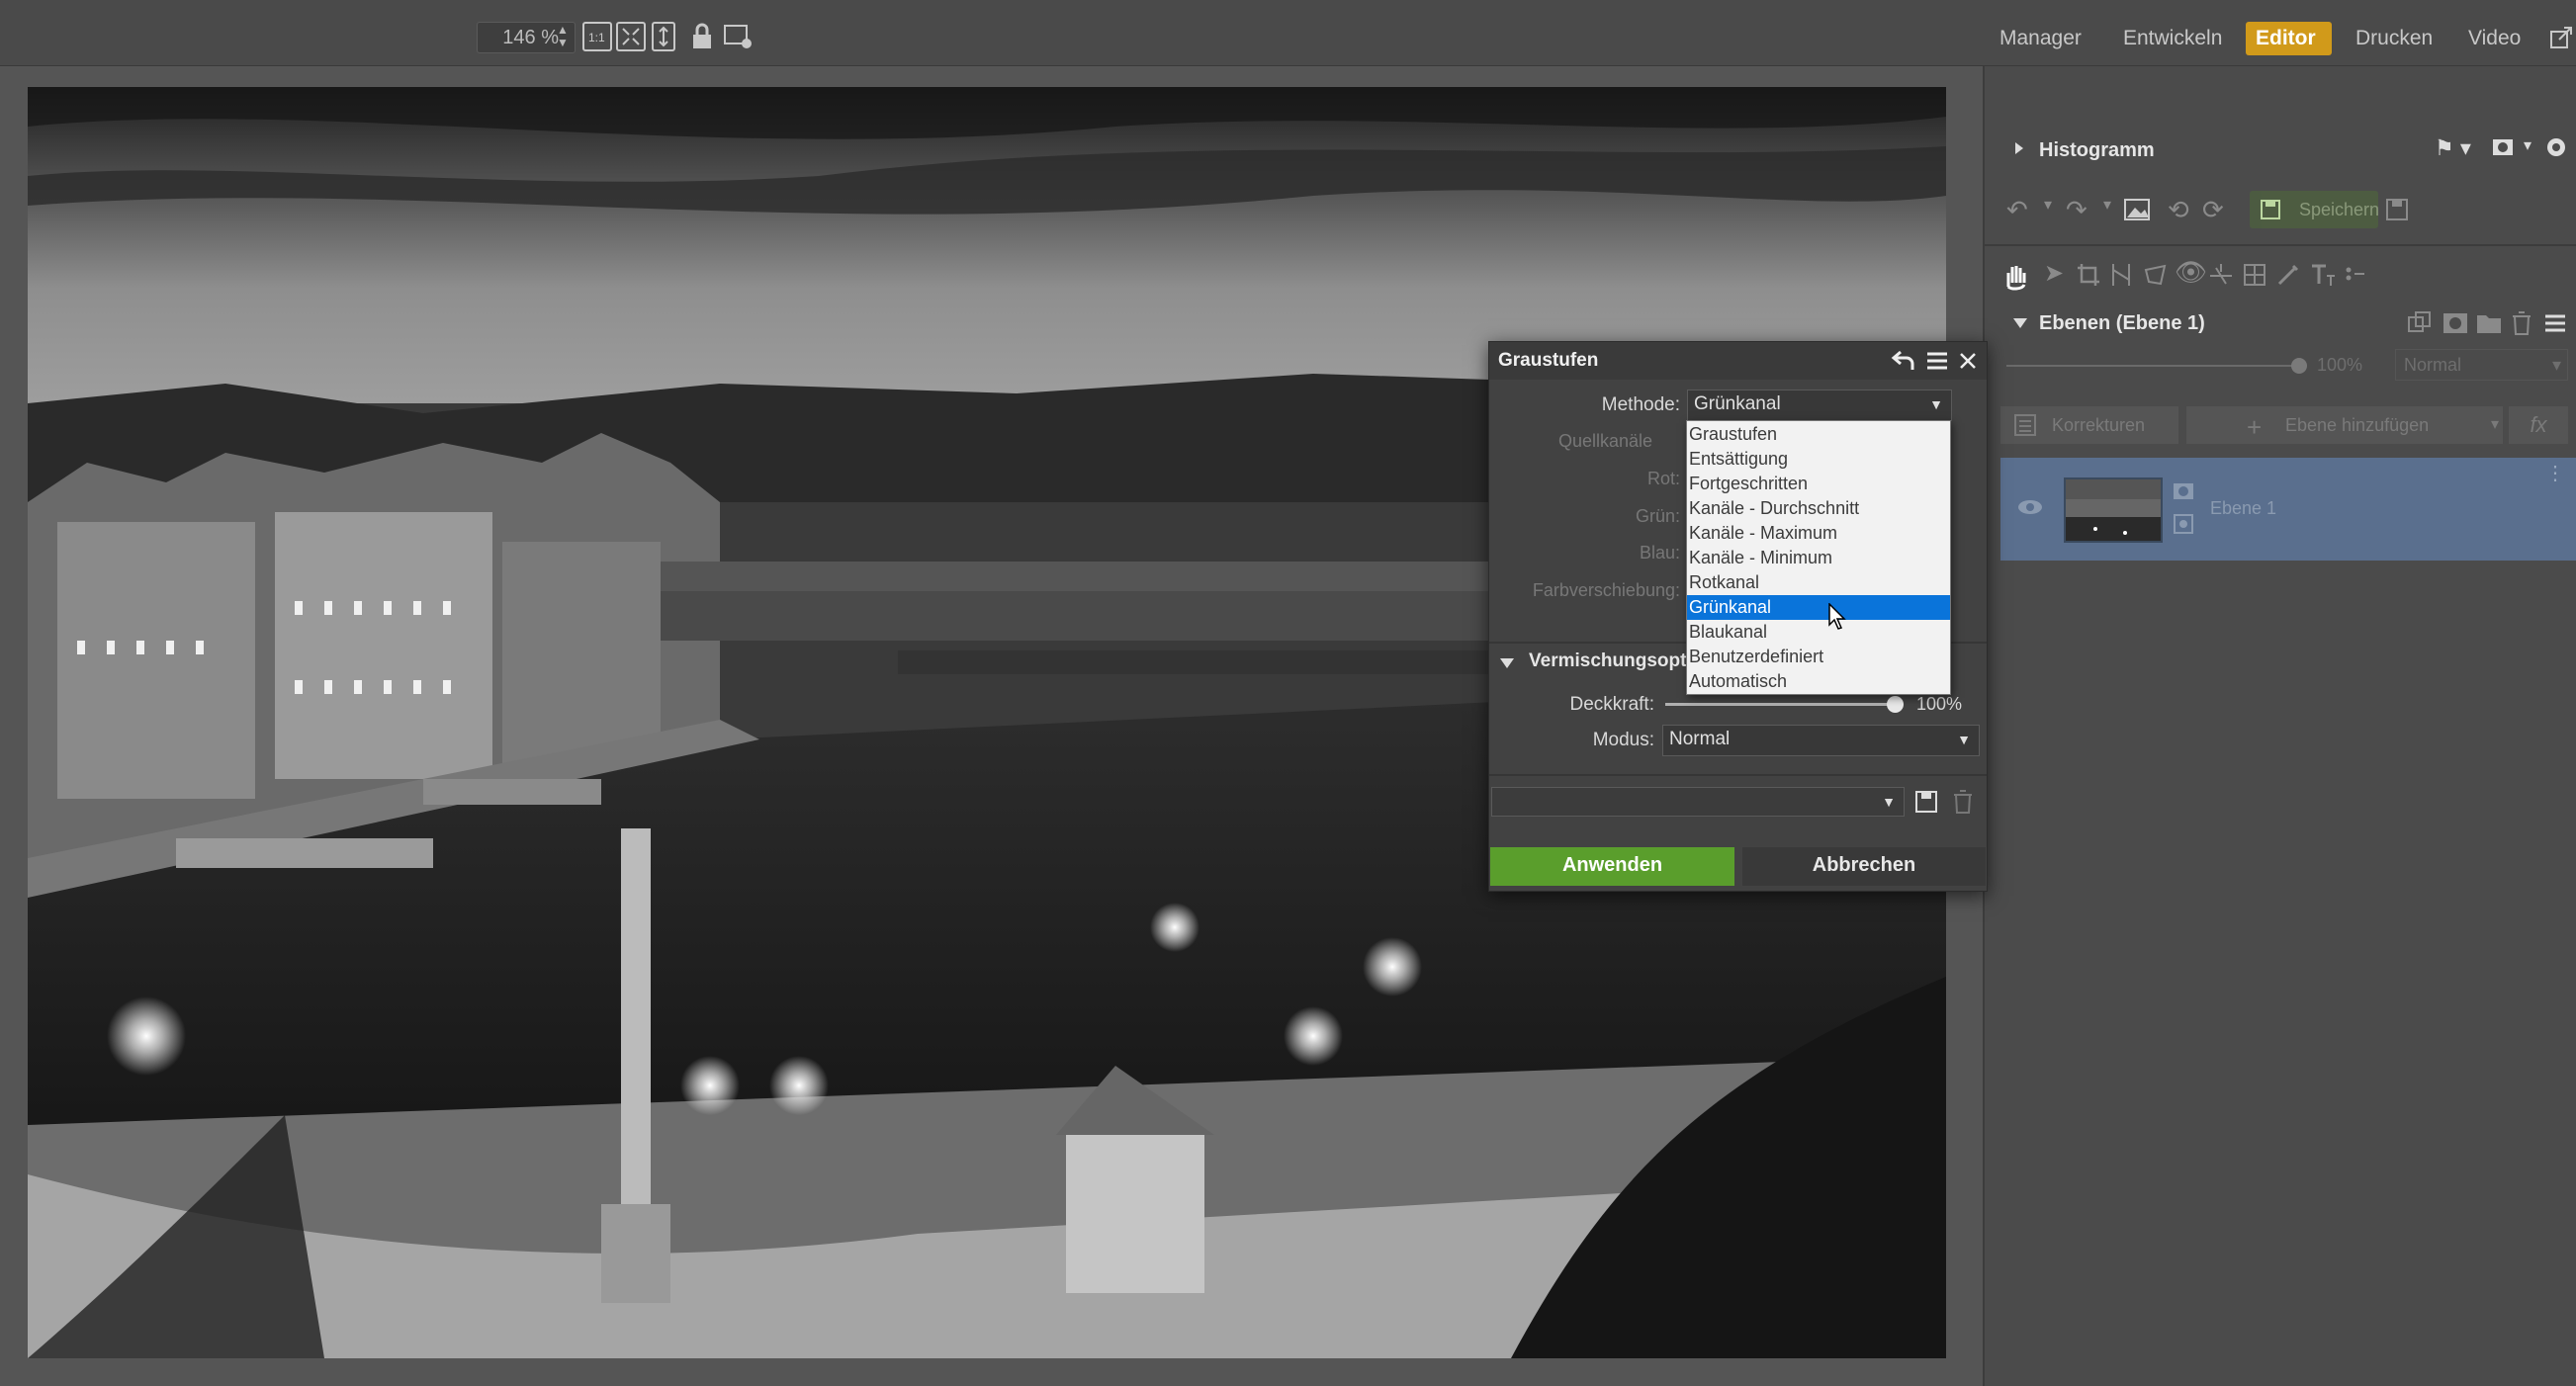 This screenshot has width=2576, height=1386. Describe the element at coordinates (2538, 425) in the screenshot. I see `fx-button: fx` at that location.